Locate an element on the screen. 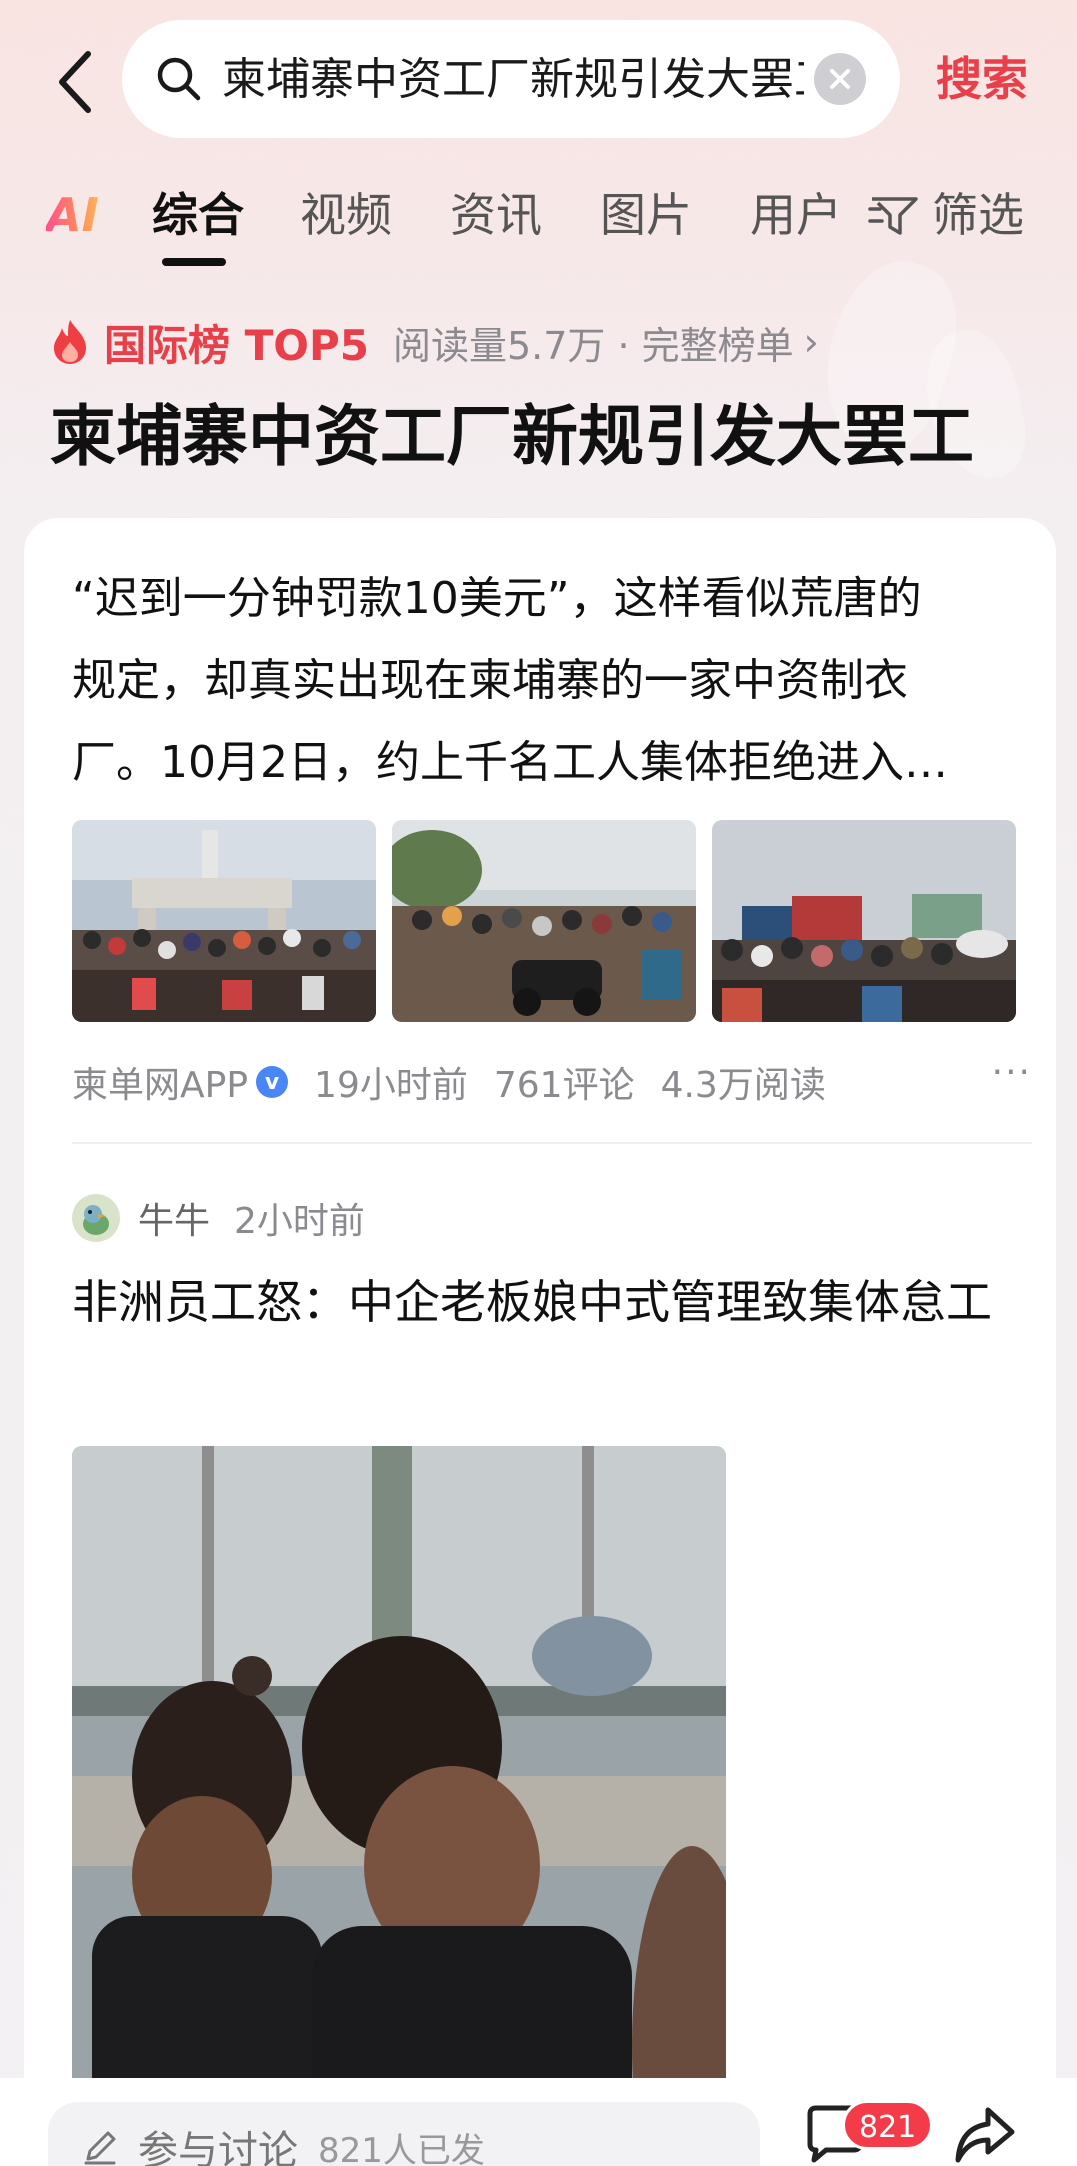  article-source: 柬单网APP is located at coordinates (160, 1082).